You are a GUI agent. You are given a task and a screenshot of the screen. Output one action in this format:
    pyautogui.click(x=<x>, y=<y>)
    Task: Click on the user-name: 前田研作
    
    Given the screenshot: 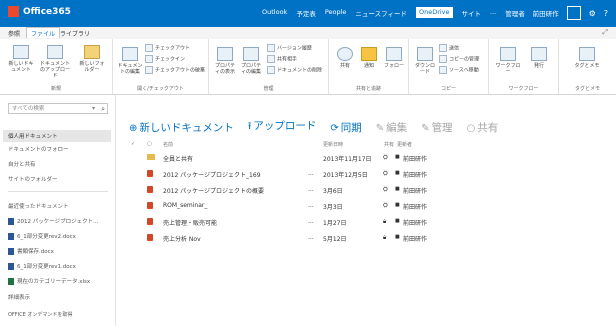 What is the action you would take?
    pyautogui.click(x=546, y=13)
    